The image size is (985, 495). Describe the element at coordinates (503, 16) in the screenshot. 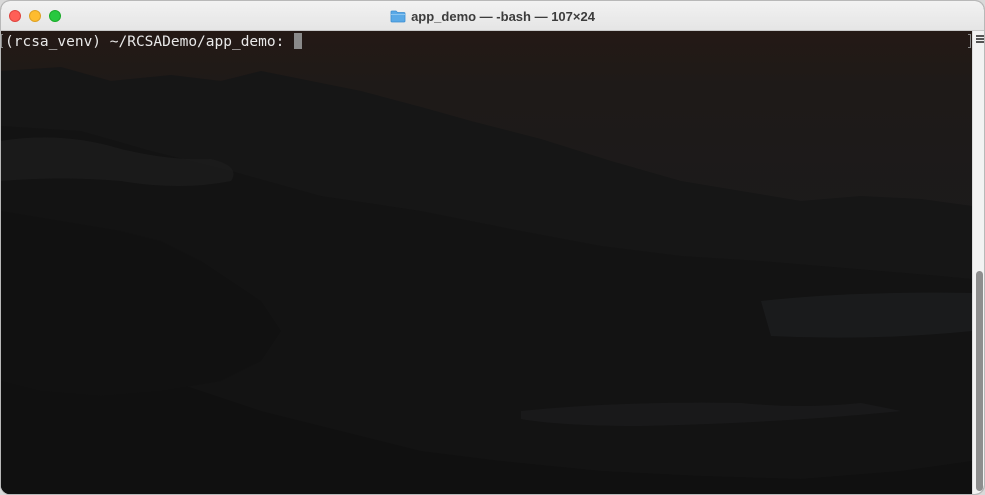

I see `window-title: app_demo — -bash — 107×24` at that location.